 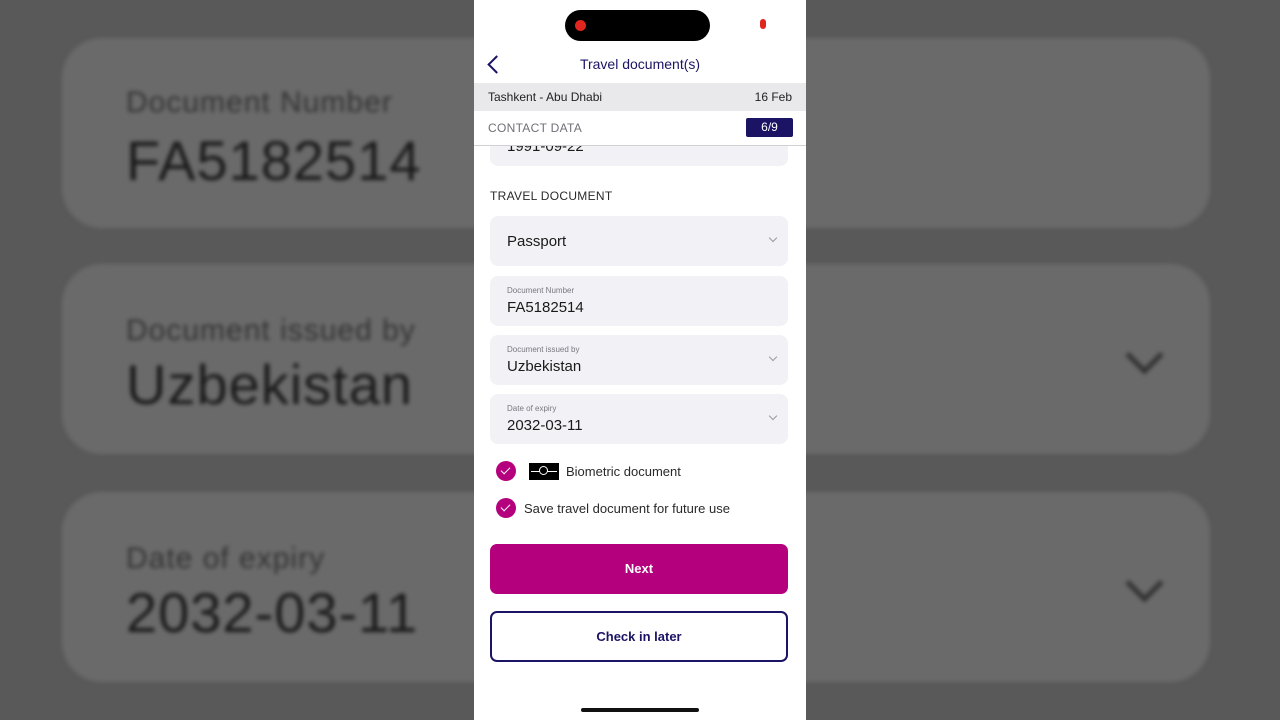 I want to click on travel-document-heading: TRAVEL DOCUMENT, so click(x=551, y=196).